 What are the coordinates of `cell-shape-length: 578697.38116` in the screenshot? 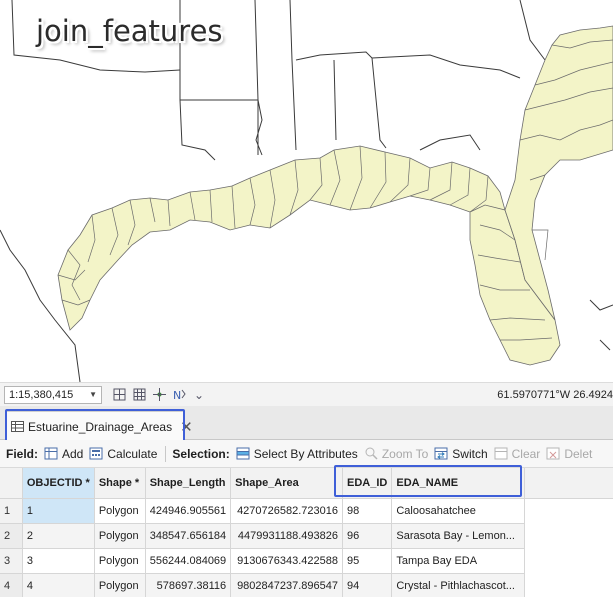 It's located at (188, 585).